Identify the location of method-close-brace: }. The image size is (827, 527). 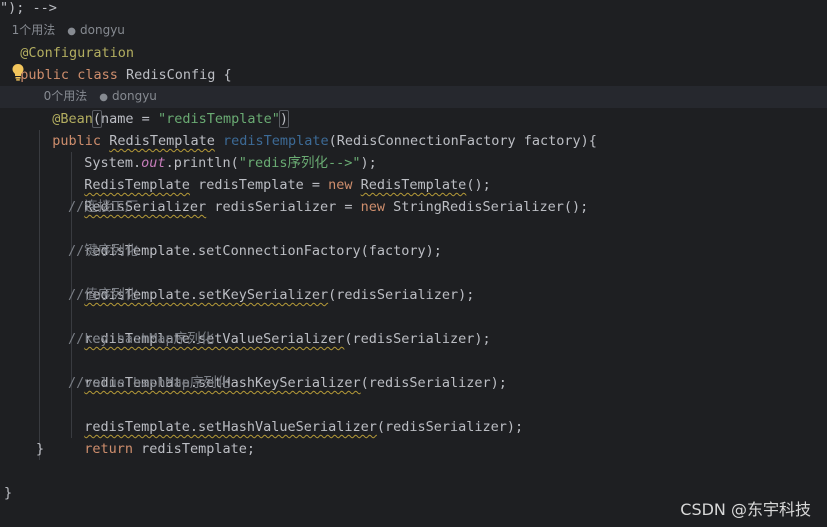
(40, 449).